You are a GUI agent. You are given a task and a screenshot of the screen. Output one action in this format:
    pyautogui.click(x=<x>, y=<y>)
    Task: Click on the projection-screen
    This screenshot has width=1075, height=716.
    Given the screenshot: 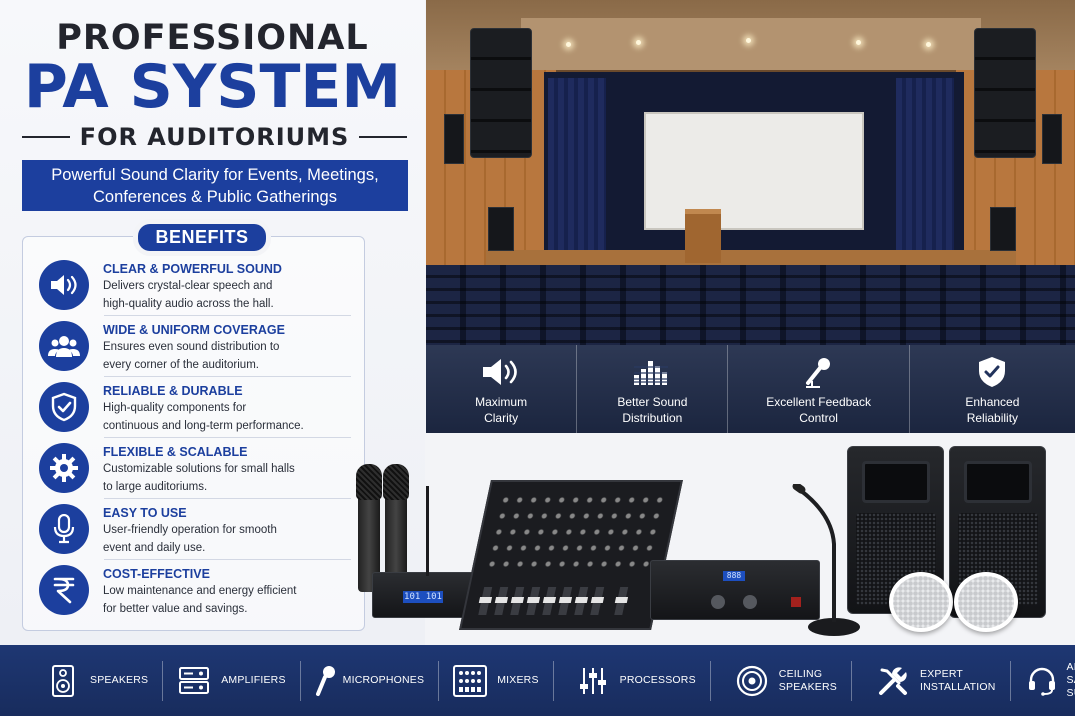 What is the action you would take?
    pyautogui.click(x=754, y=171)
    